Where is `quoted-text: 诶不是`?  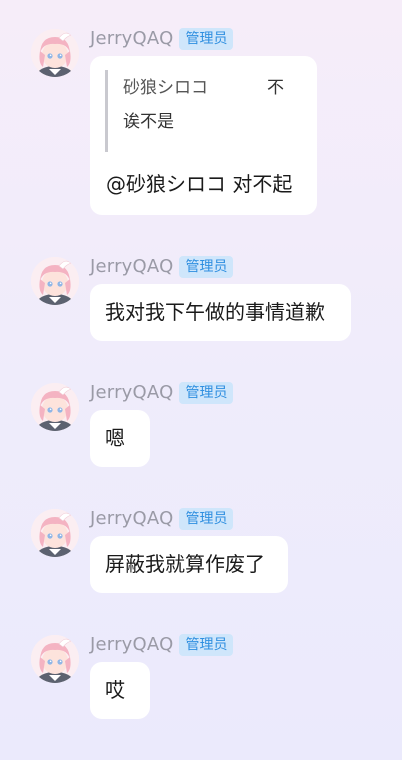
quoted-text: 诶不是 is located at coordinates (148, 122).